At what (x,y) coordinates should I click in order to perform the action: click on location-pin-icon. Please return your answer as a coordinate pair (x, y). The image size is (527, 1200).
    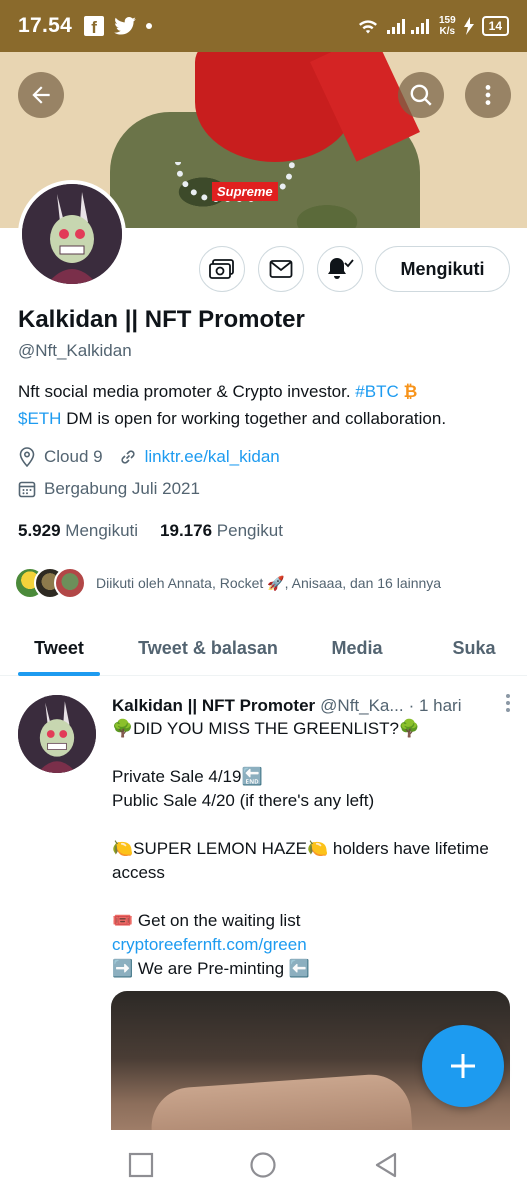
    Looking at the image, I should click on (27, 457).